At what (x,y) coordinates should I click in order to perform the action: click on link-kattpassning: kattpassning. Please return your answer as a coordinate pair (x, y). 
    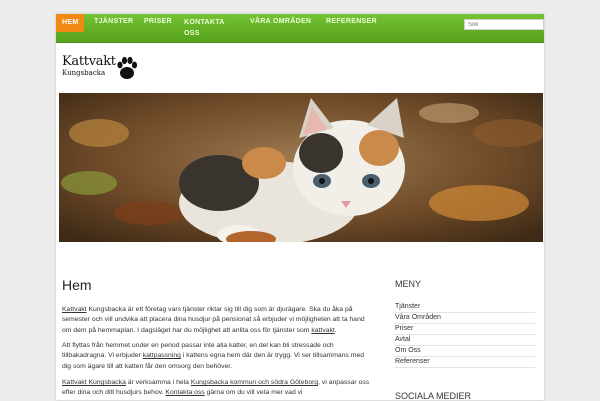
    Looking at the image, I should click on (162, 355).